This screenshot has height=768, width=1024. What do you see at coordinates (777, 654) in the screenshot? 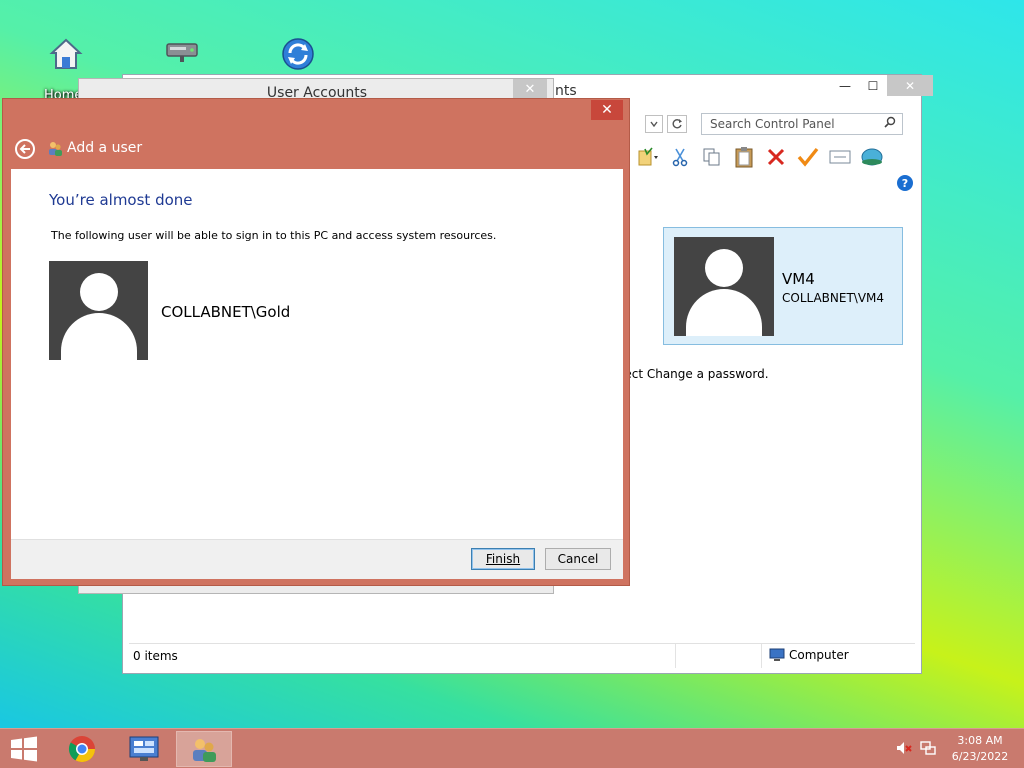
I see `computer-icon` at bounding box center [777, 654].